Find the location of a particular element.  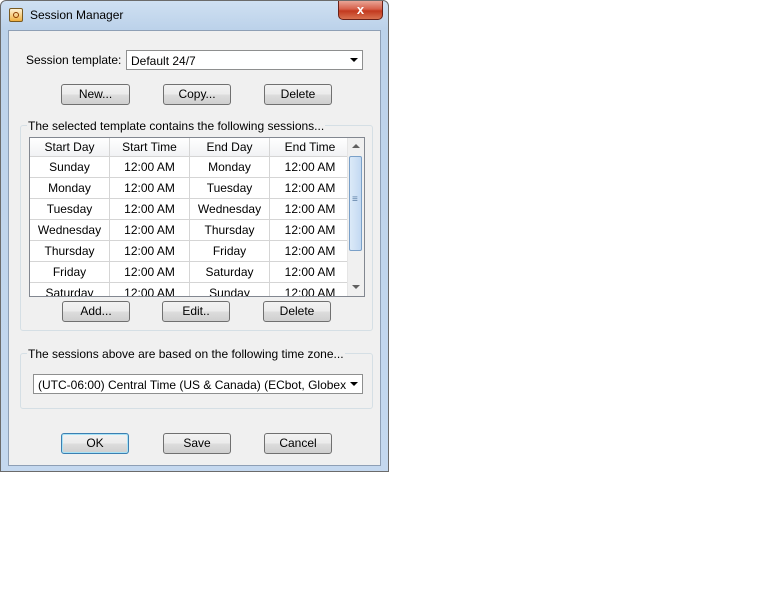

cell-end-day: Monday is located at coordinates (229, 167).